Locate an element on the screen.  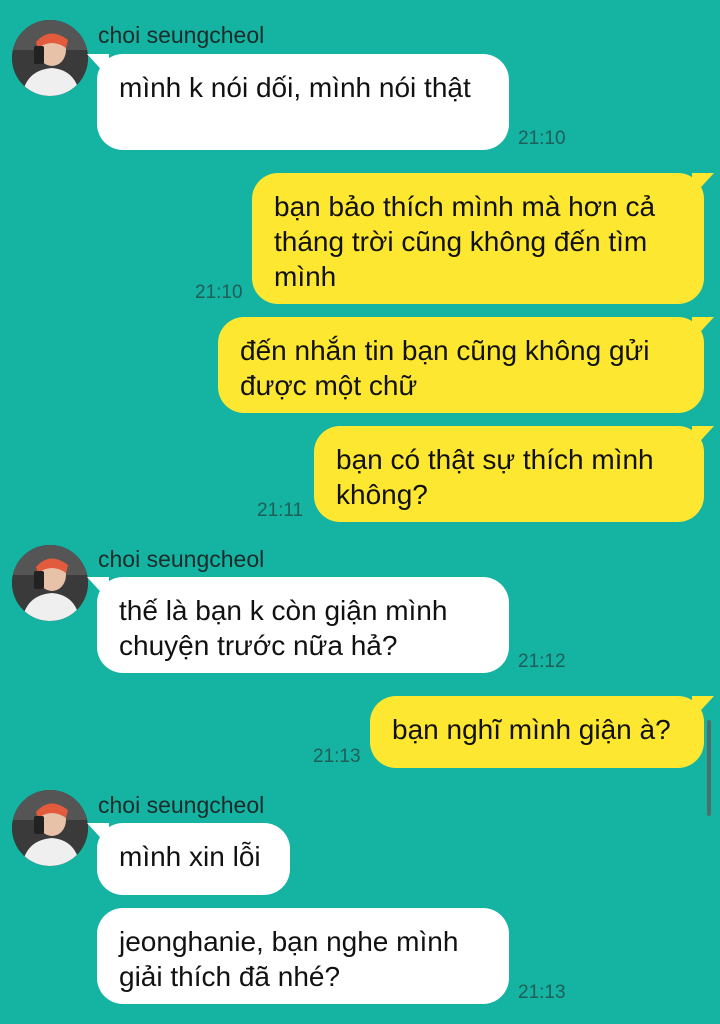
message-bubble-incoming: mình k nói dối, mình nói thật is located at coordinates (298, 102).